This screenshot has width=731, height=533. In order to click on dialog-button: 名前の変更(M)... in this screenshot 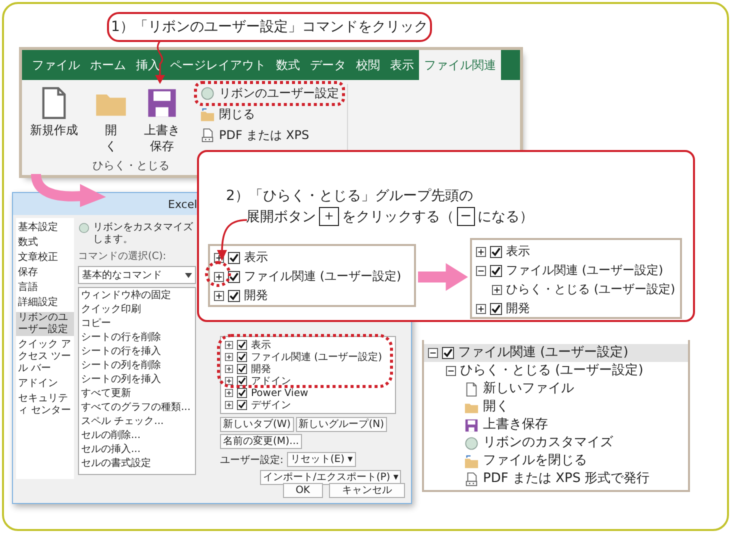, I will do `click(261, 441)`.